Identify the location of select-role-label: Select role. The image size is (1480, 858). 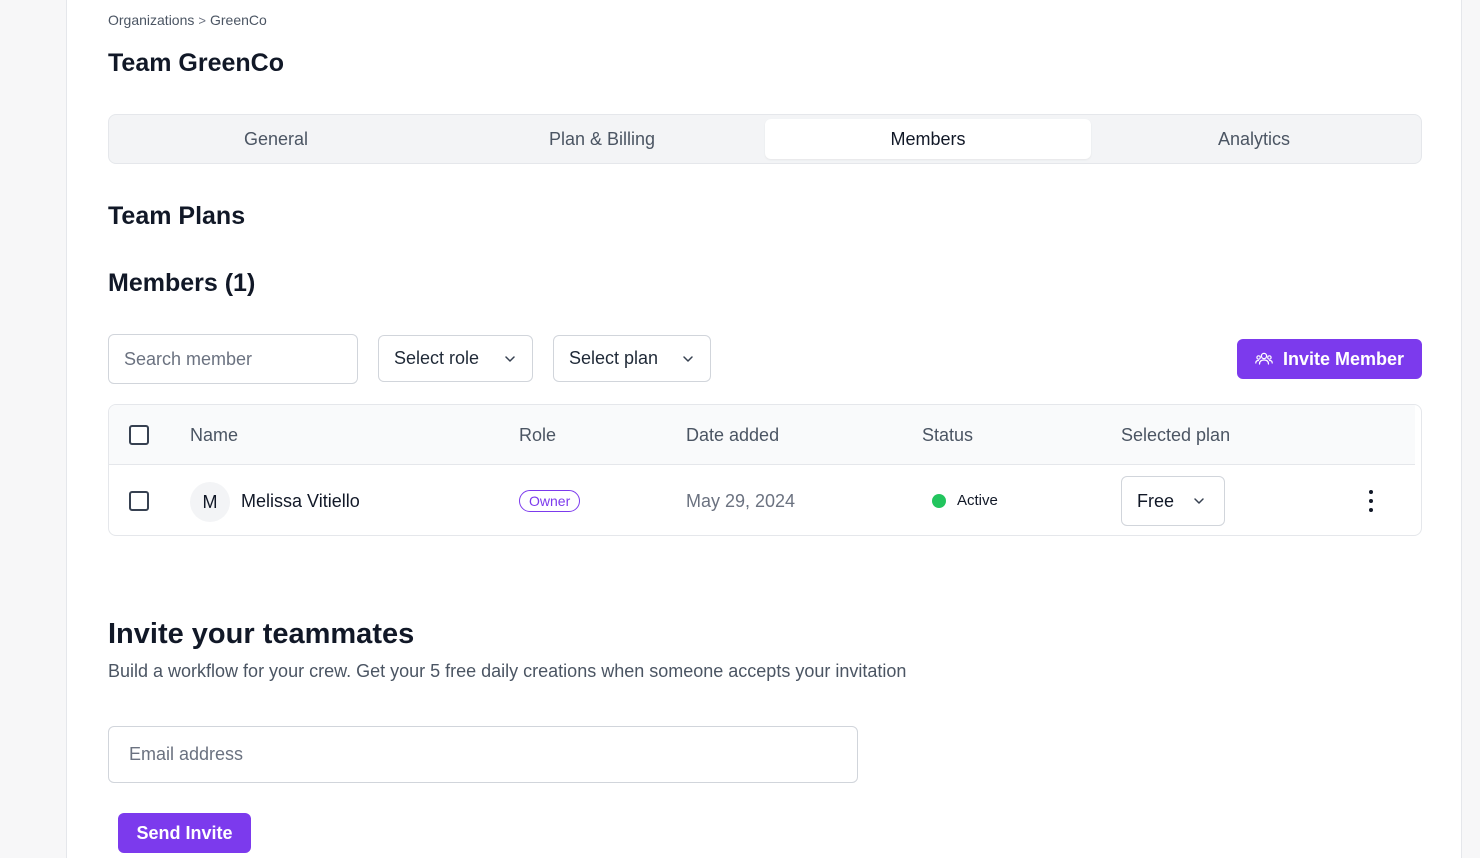
(437, 358).